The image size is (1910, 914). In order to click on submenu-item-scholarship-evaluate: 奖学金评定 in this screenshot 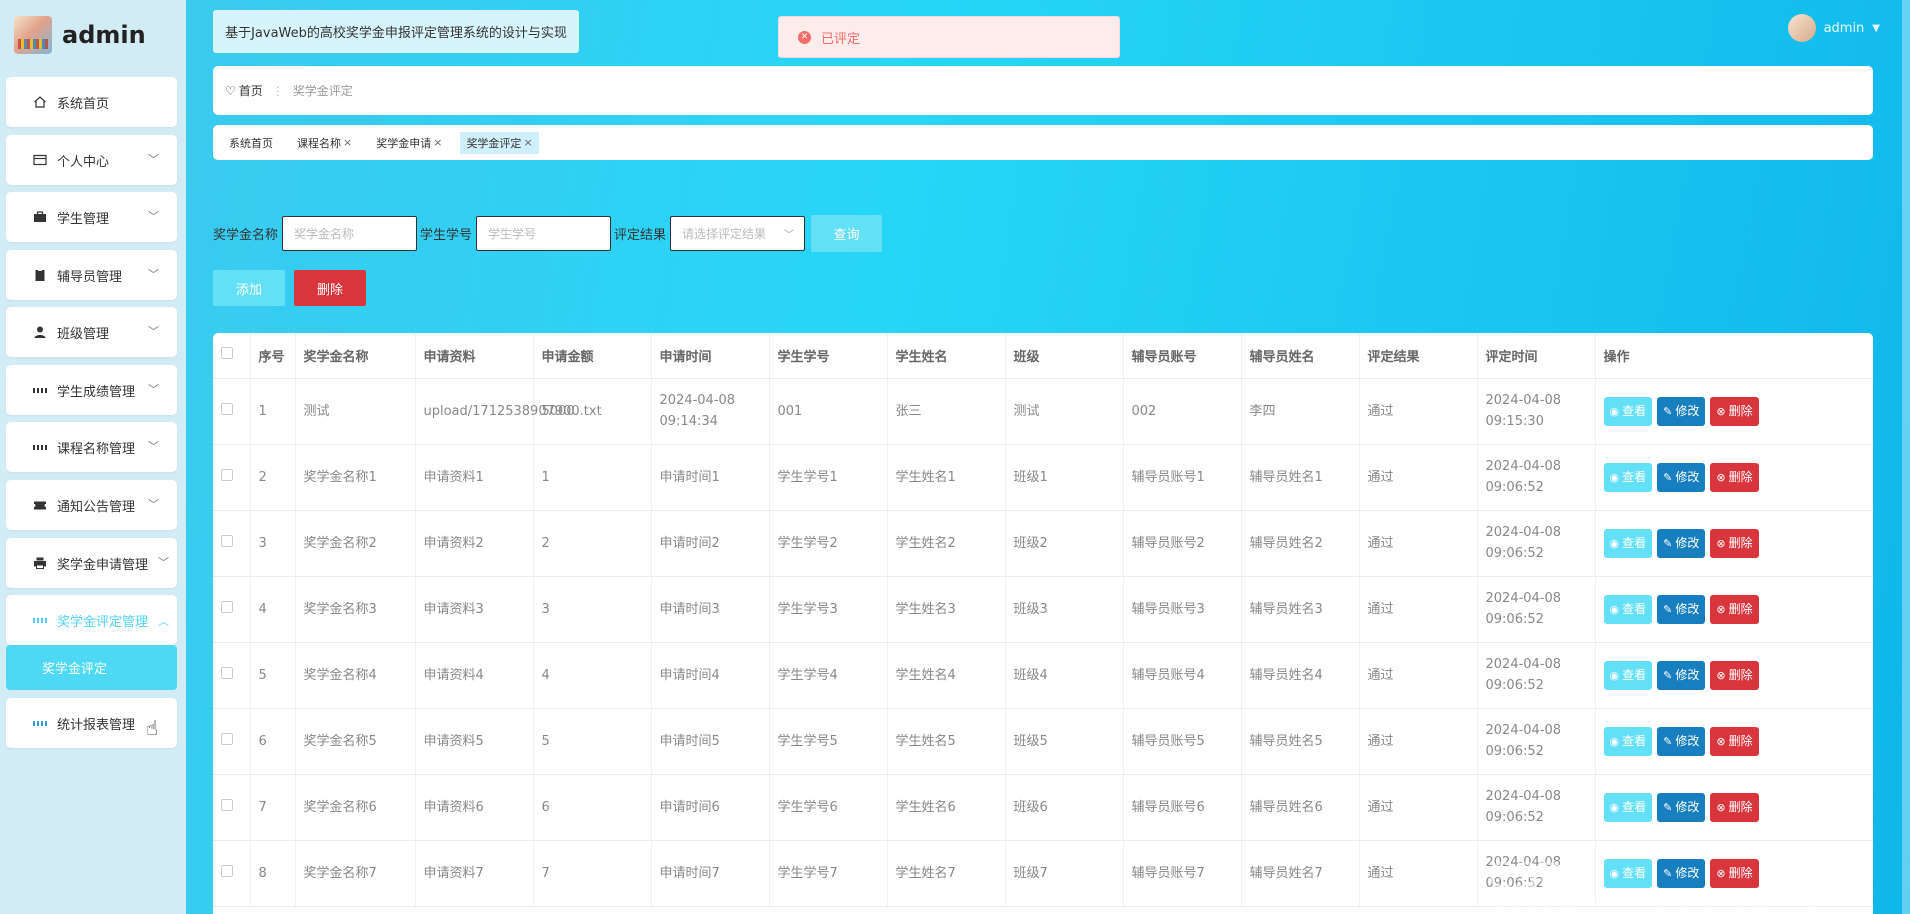, I will do `click(91, 667)`.